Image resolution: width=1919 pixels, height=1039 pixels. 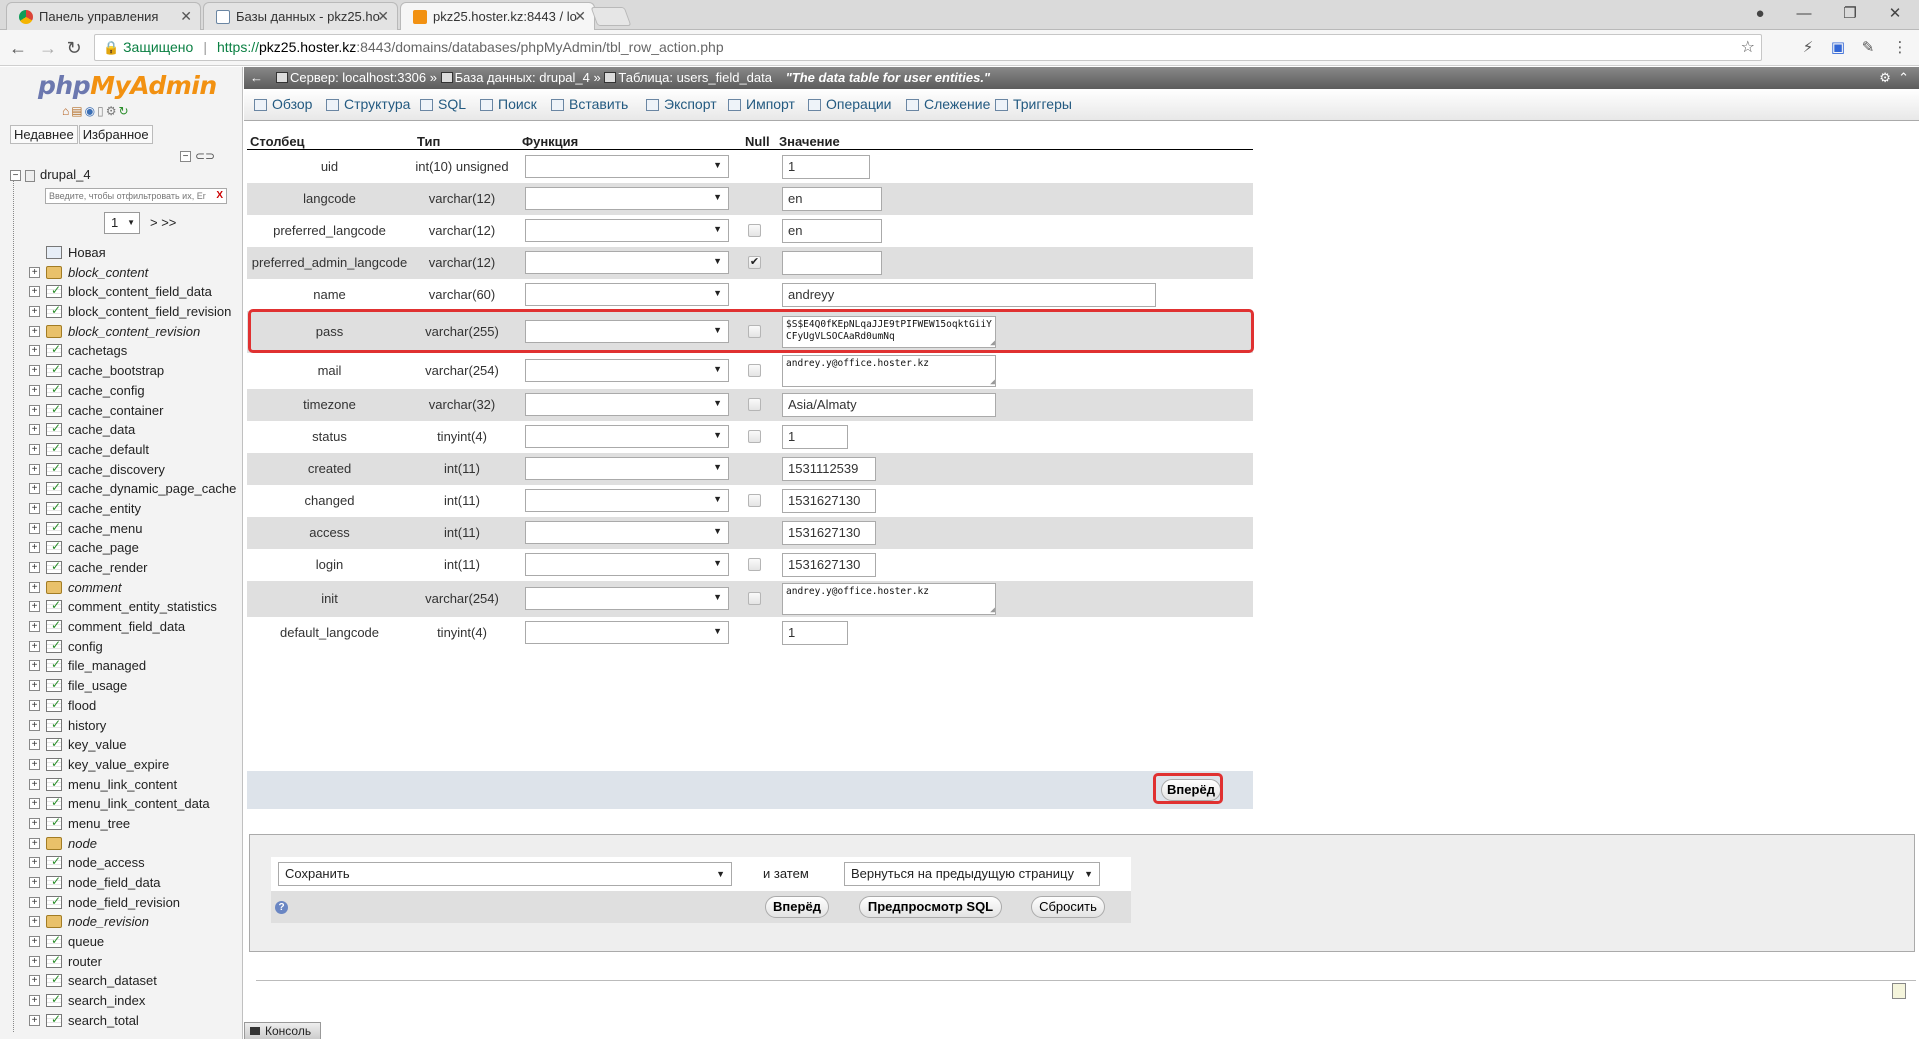 What do you see at coordinates (135, 725) in the screenshot?
I see `nav-table-item: + history` at bounding box center [135, 725].